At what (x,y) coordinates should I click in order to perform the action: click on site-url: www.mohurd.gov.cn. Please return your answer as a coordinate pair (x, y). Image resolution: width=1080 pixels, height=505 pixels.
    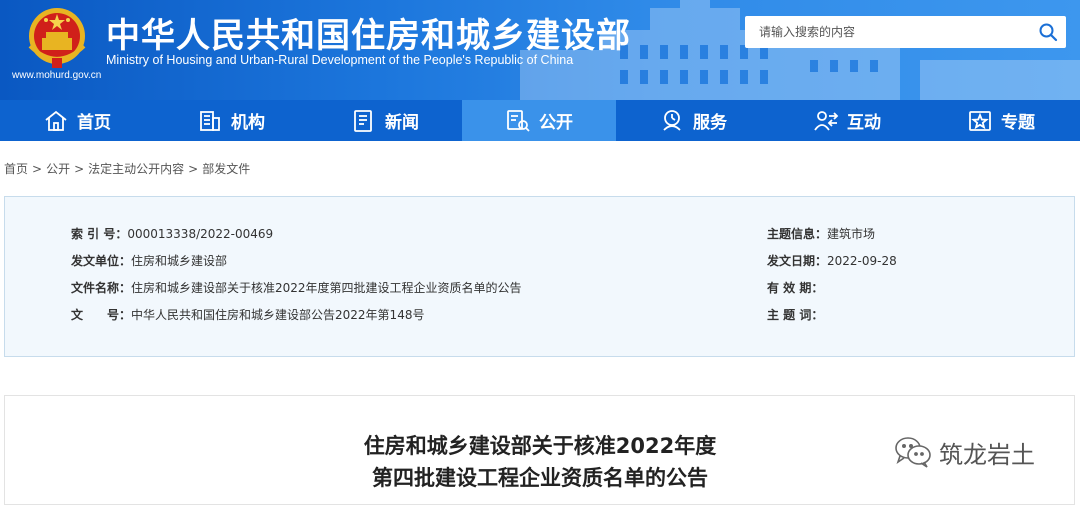
    Looking at the image, I should click on (56, 75).